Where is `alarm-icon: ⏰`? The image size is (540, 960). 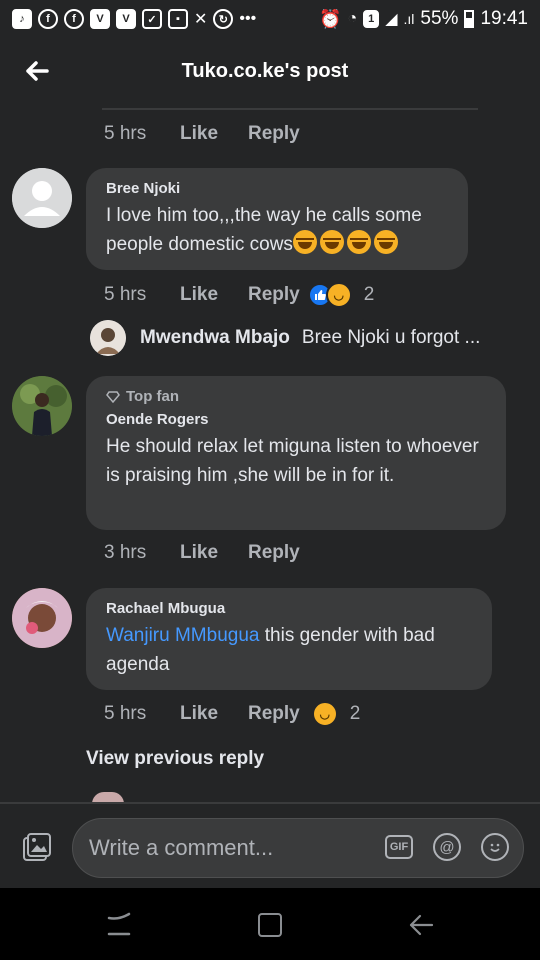
alarm-icon: ⏰ is located at coordinates (330, 18).